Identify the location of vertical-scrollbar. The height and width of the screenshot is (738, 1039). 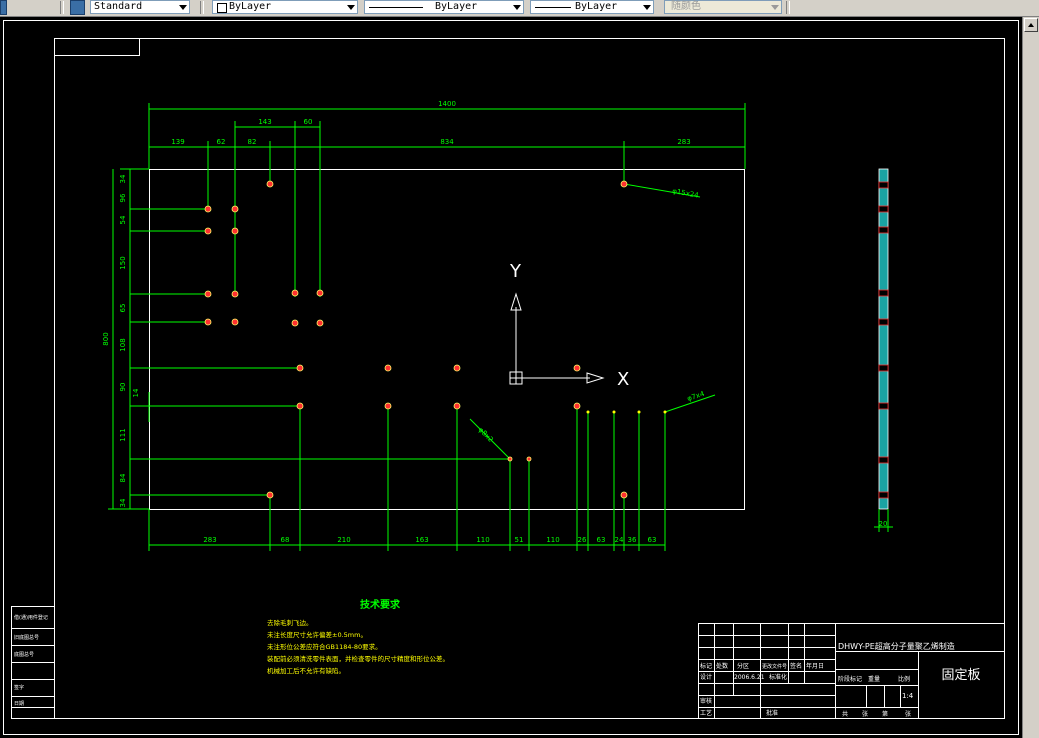
(1030, 377).